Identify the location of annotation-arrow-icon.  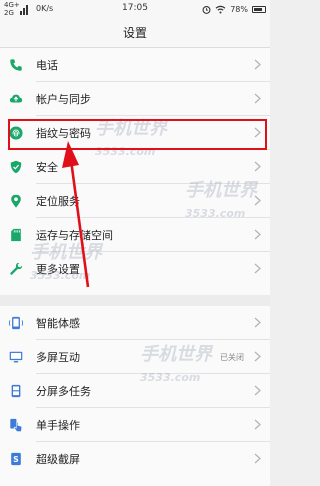
(76, 214).